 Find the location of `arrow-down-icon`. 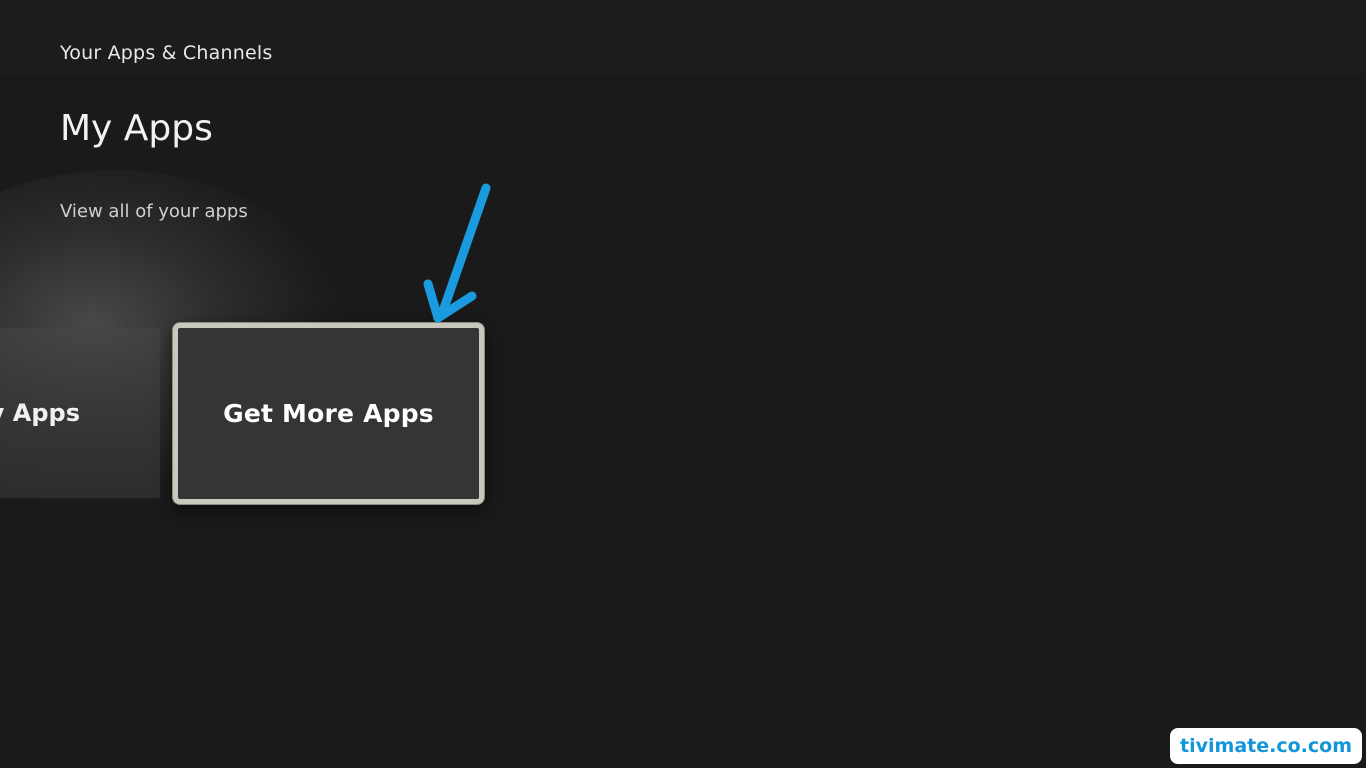

arrow-down-icon is located at coordinates (457, 253).